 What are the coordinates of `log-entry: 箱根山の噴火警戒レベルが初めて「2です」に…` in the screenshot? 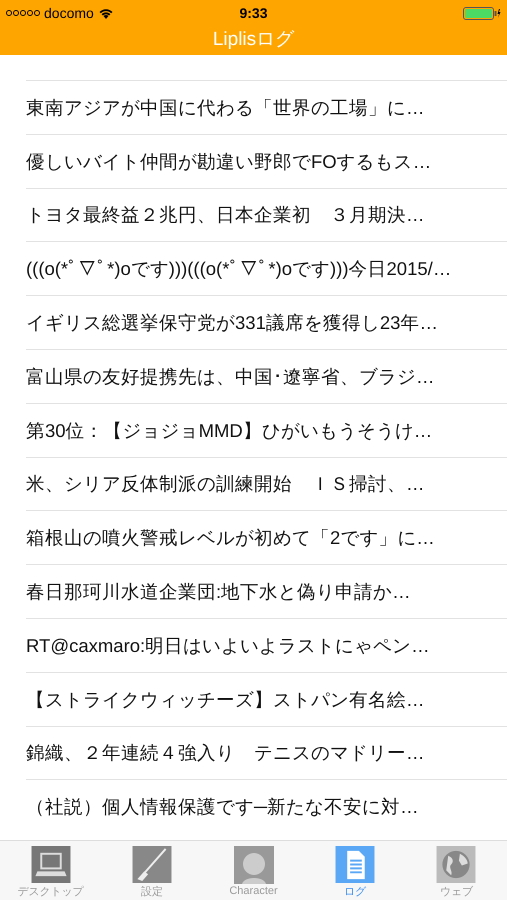 It's located at (266, 537).